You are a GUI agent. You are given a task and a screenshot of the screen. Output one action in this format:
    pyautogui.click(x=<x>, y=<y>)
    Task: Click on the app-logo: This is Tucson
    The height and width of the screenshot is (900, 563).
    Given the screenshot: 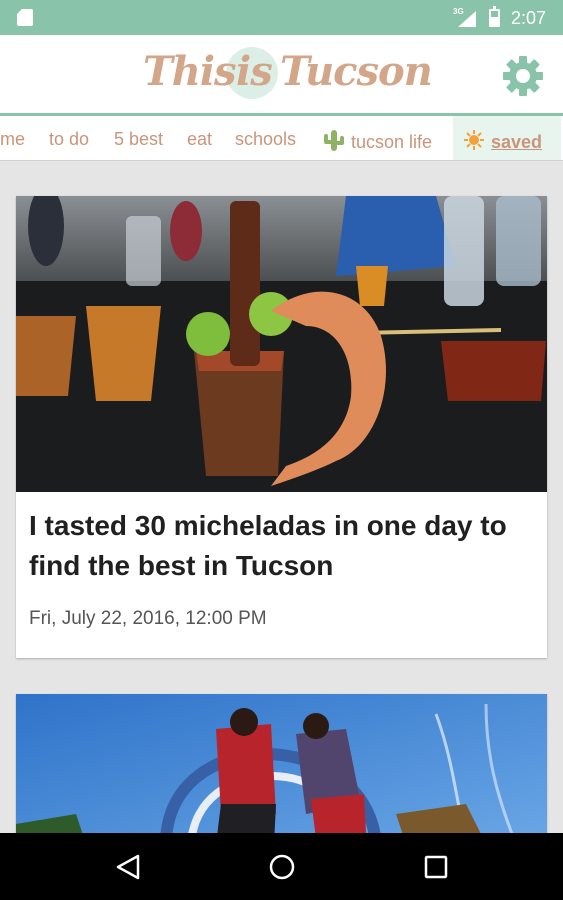 What is the action you would take?
    pyautogui.click(x=288, y=74)
    